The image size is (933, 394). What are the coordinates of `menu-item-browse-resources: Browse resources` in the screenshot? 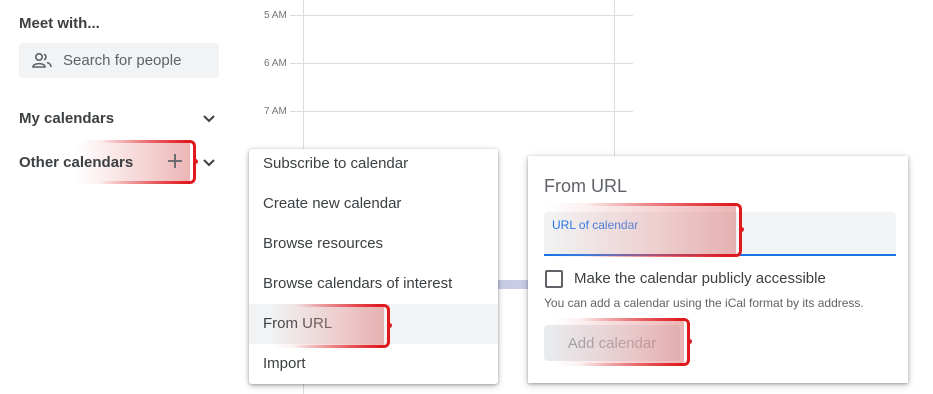 It's located at (373, 244).